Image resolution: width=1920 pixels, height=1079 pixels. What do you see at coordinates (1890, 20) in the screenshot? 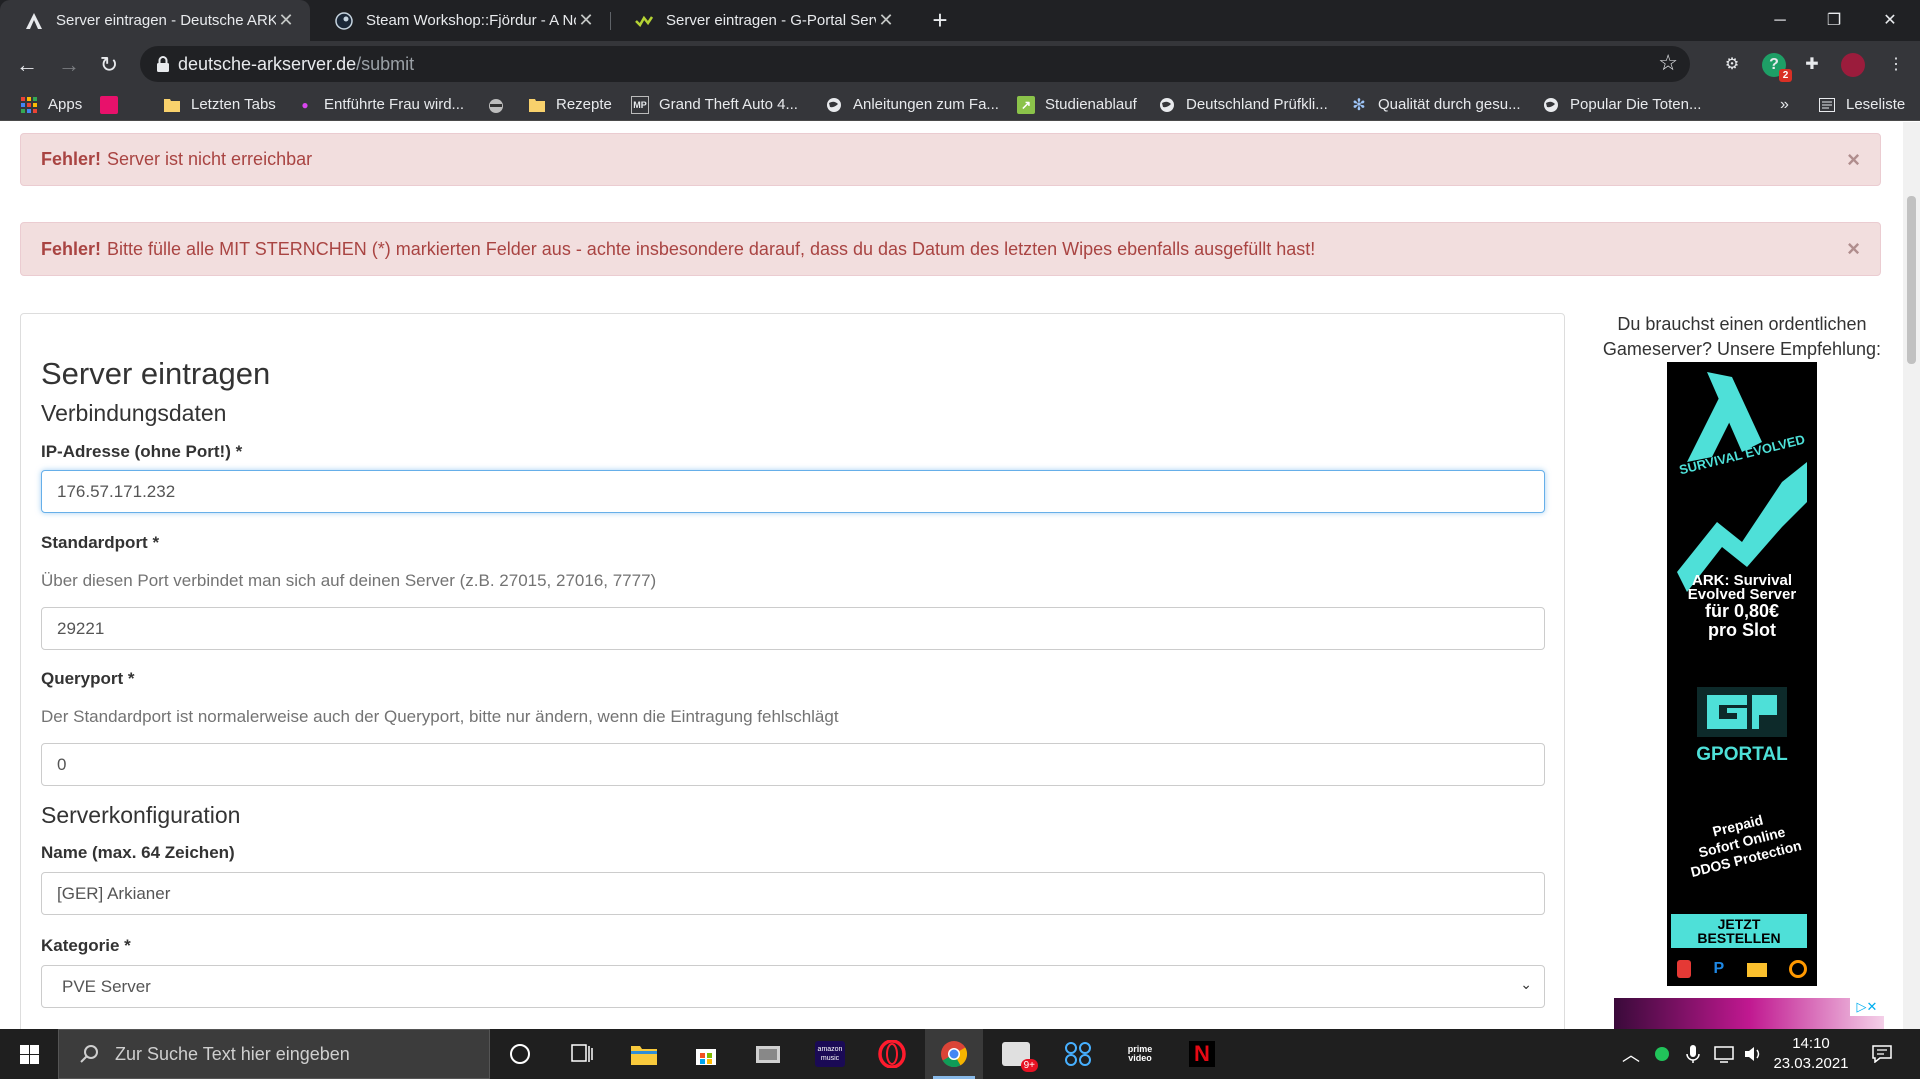
I see `close-window-button: ✕` at bounding box center [1890, 20].